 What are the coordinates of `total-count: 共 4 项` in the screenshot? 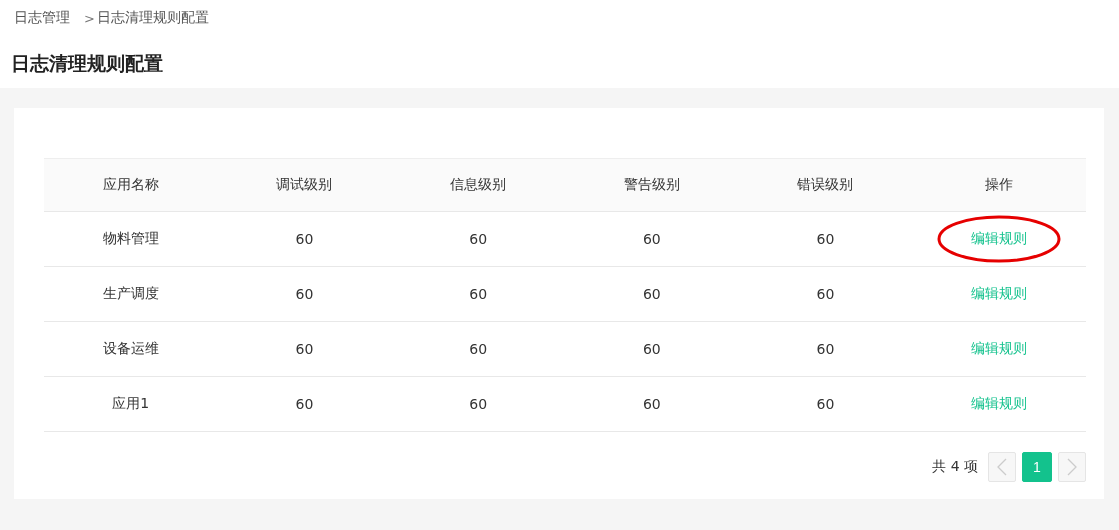 It's located at (955, 467).